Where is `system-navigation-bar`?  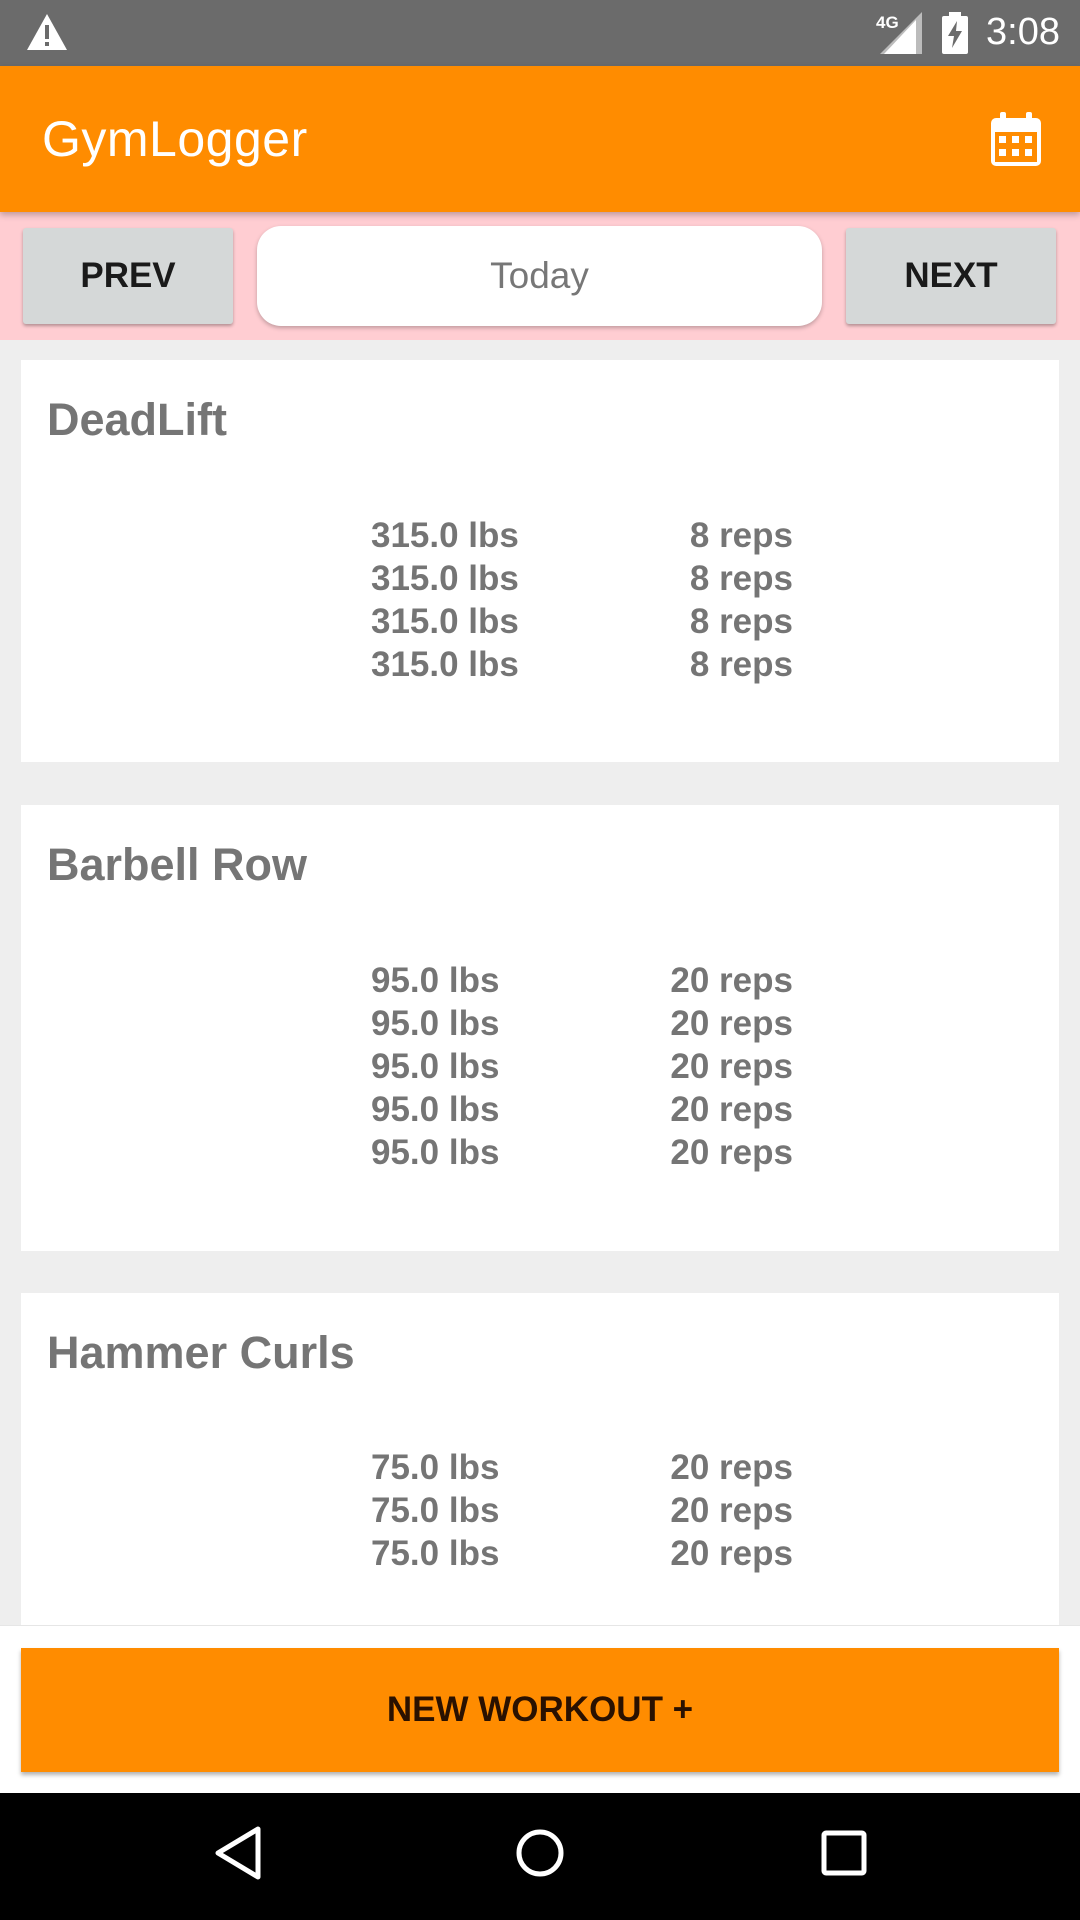
system-navigation-bar is located at coordinates (540, 1856).